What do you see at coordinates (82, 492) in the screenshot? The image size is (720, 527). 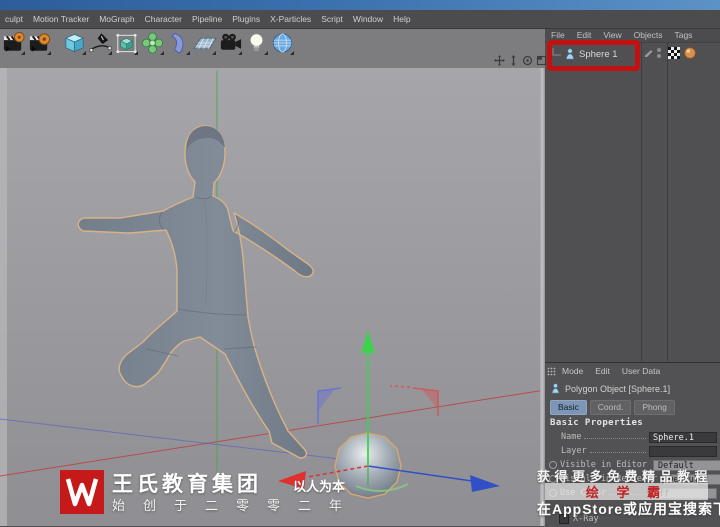 I see `company-logo` at bounding box center [82, 492].